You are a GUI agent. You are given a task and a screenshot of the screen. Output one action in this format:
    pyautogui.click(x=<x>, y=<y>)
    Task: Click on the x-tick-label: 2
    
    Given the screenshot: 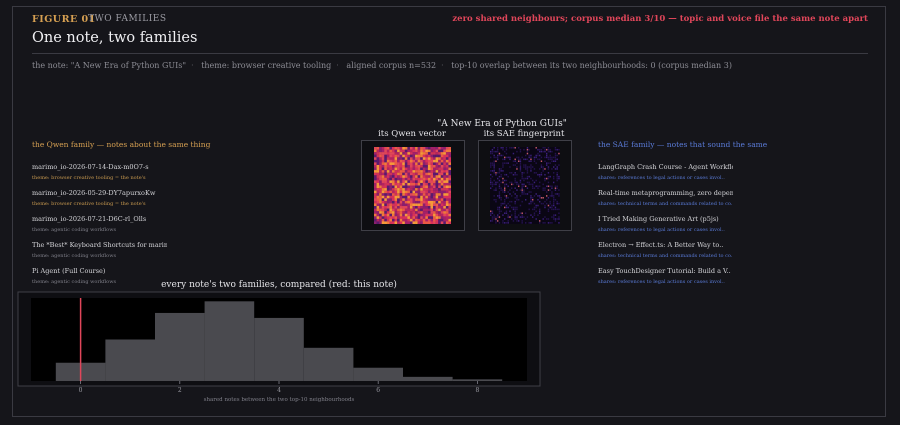 What is the action you would take?
    pyautogui.click(x=180, y=390)
    